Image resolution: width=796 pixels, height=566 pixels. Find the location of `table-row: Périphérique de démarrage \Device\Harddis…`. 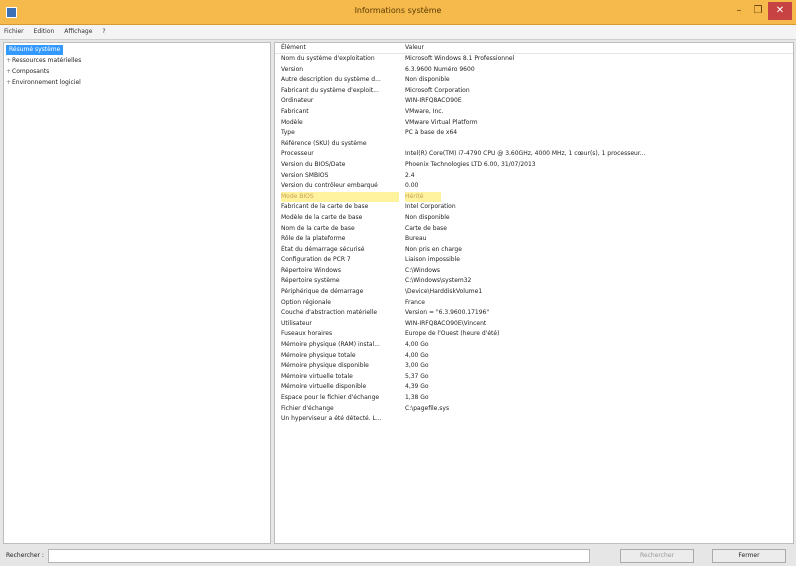

table-row: Périphérique de démarrage \Device\Harddis… is located at coordinates (534, 292).